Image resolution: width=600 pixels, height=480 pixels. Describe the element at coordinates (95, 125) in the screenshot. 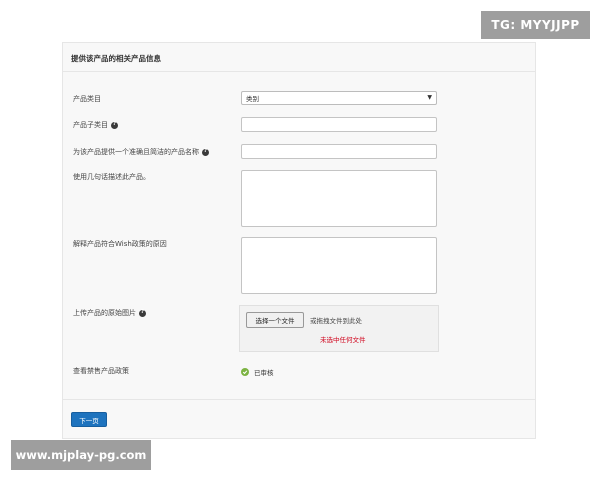

I see `subcategory-label: 产品子类目 ?` at that location.